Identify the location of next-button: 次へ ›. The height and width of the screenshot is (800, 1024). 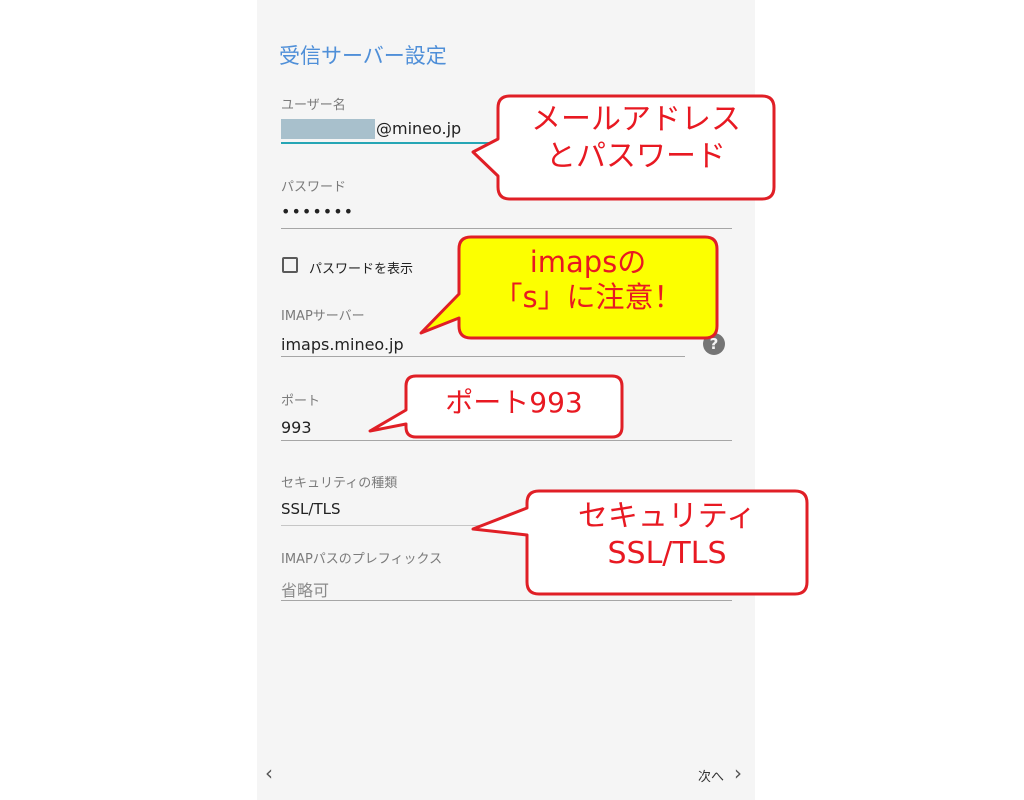
(725, 775).